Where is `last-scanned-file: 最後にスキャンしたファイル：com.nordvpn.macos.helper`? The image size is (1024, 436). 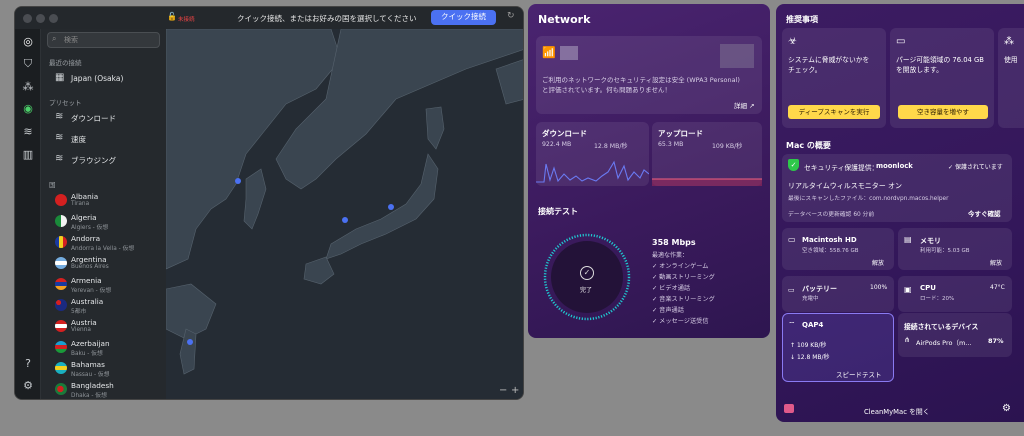
last-scanned-file: 最後にスキャンしたファイル：com.nordvpn.macos.helper is located at coordinates (868, 199).